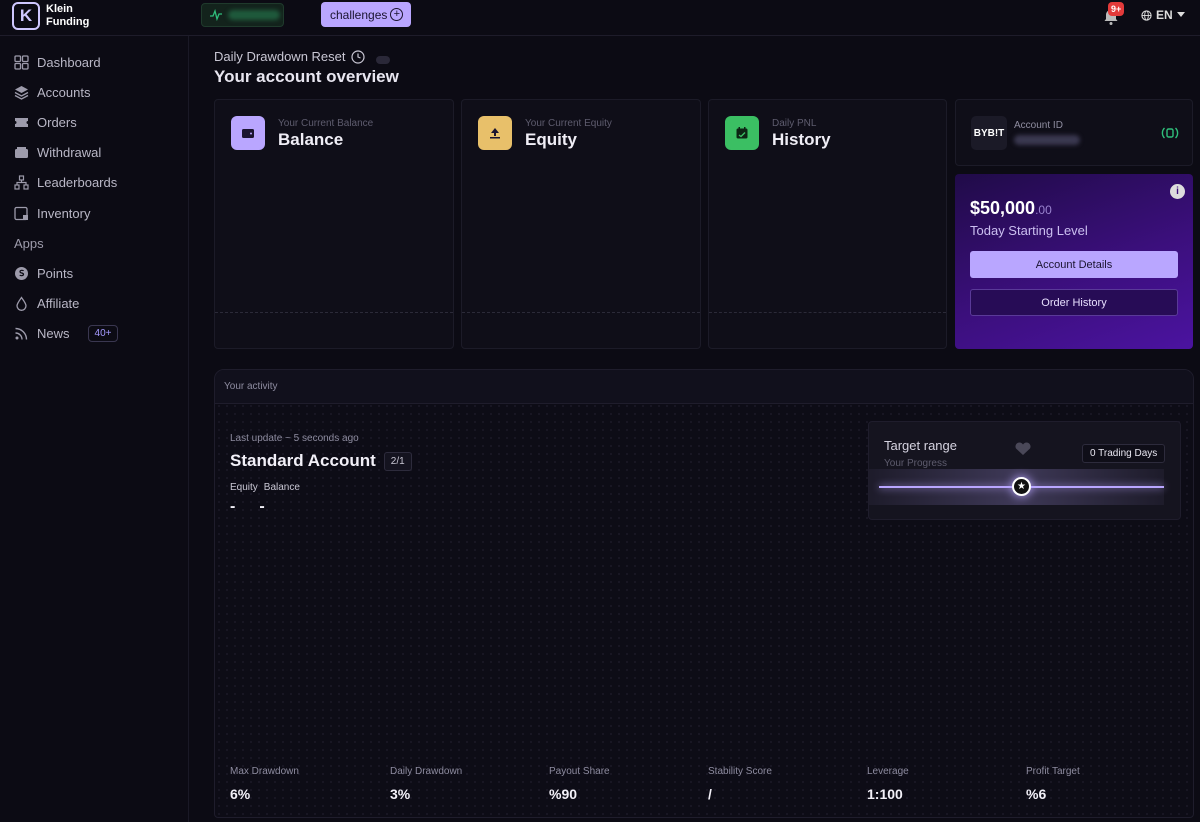 This screenshot has height=822, width=1200. Describe the element at coordinates (1074, 302) in the screenshot. I see `order-history-button: Order History` at that location.